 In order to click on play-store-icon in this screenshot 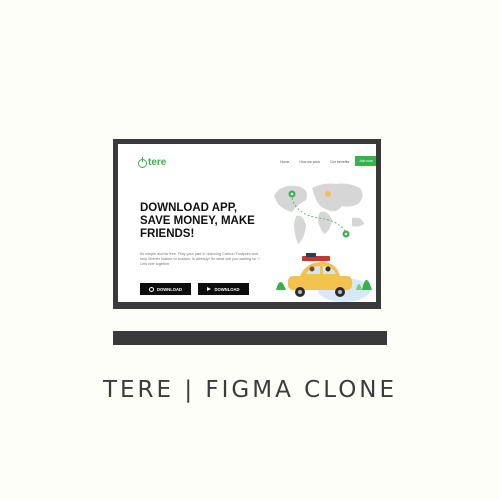, I will do `click(209, 289)`.